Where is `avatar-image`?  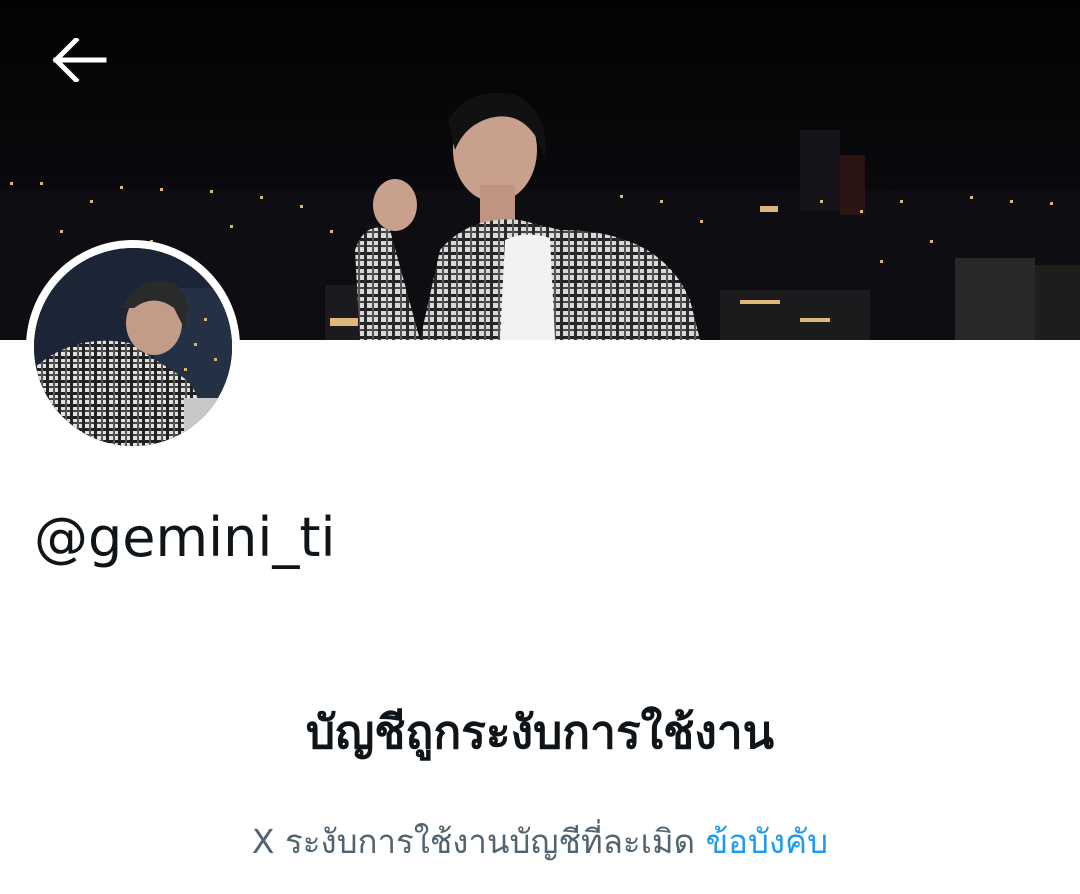
avatar-image is located at coordinates (133, 347).